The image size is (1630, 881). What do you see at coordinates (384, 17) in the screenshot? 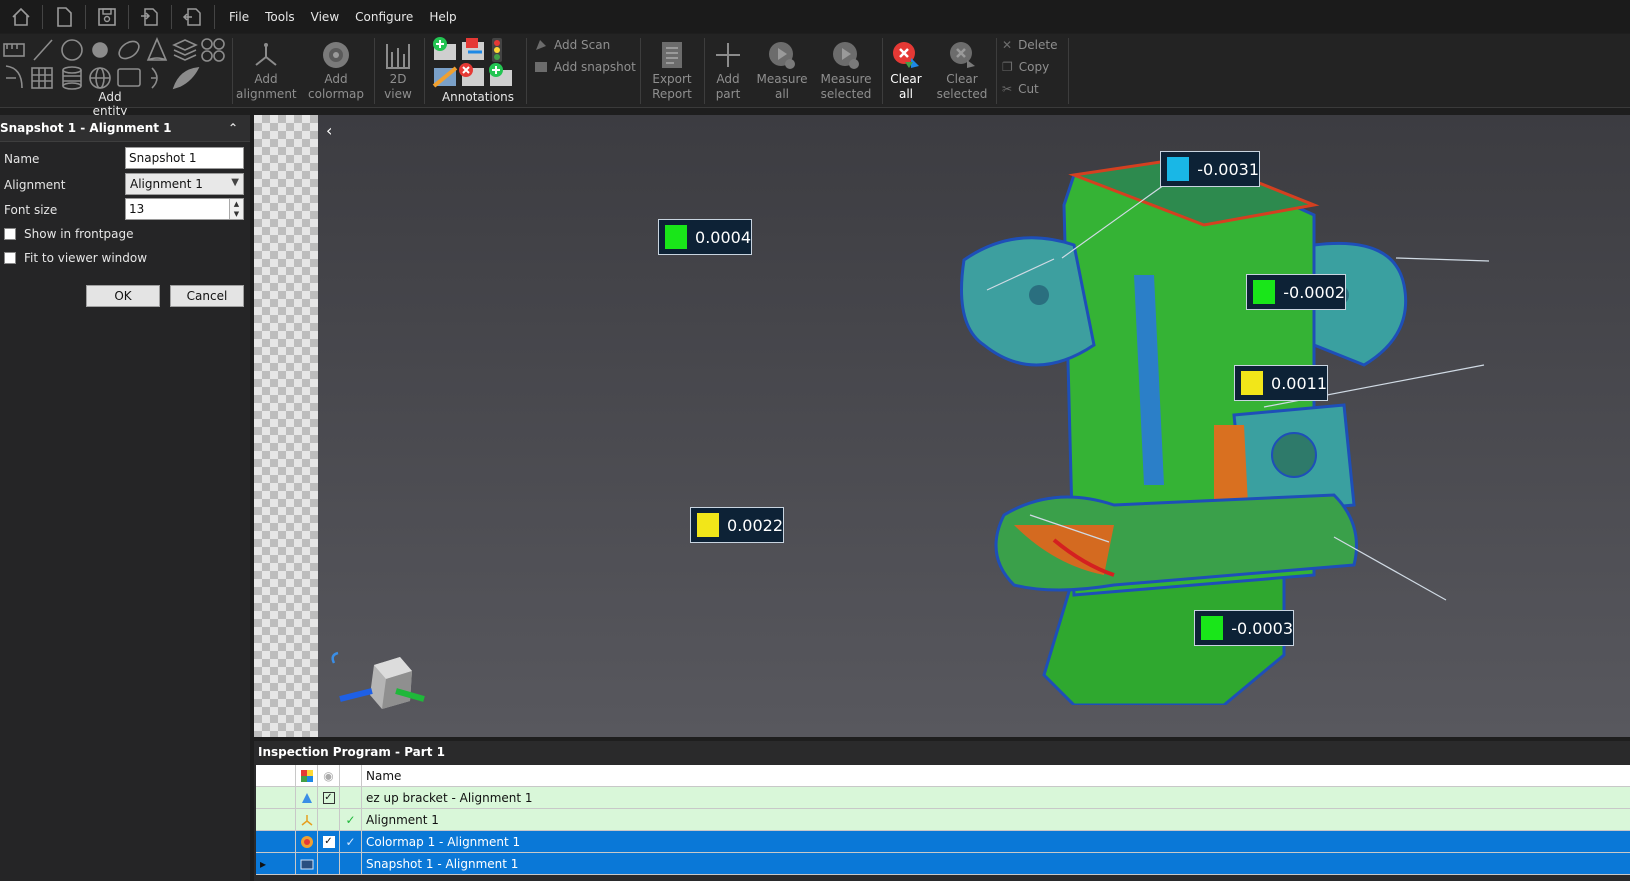
I see `menu-configure: Configure` at bounding box center [384, 17].